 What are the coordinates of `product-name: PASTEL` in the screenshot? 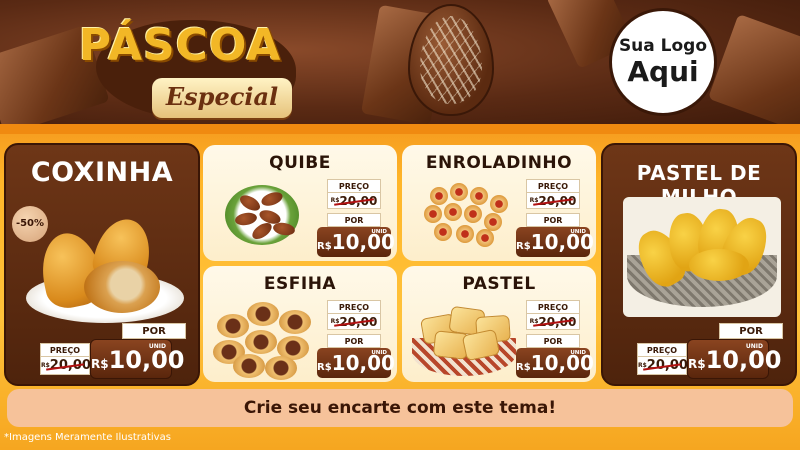 It's located at (499, 284).